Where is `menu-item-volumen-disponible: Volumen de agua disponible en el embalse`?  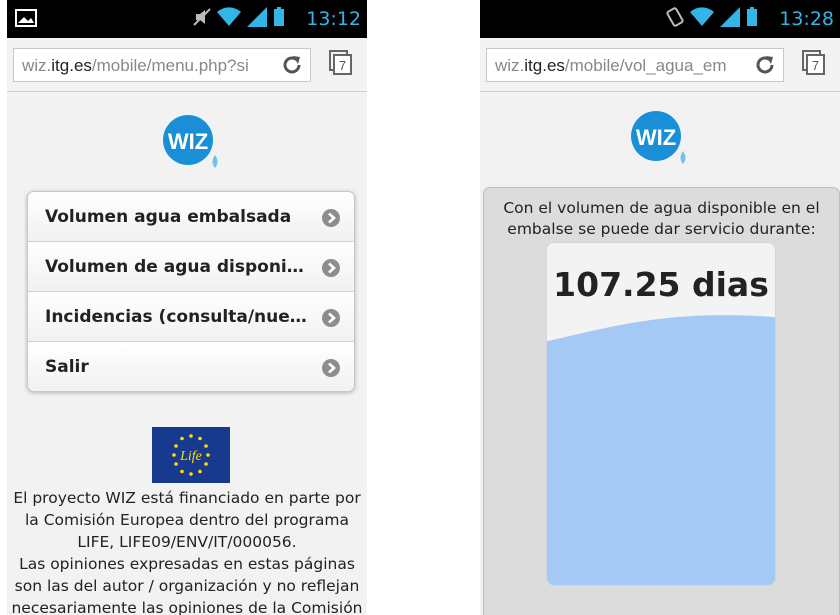 menu-item-volumen-disponible: Volumen de agua disponible en el embalse is located at coordinates (191, 267).